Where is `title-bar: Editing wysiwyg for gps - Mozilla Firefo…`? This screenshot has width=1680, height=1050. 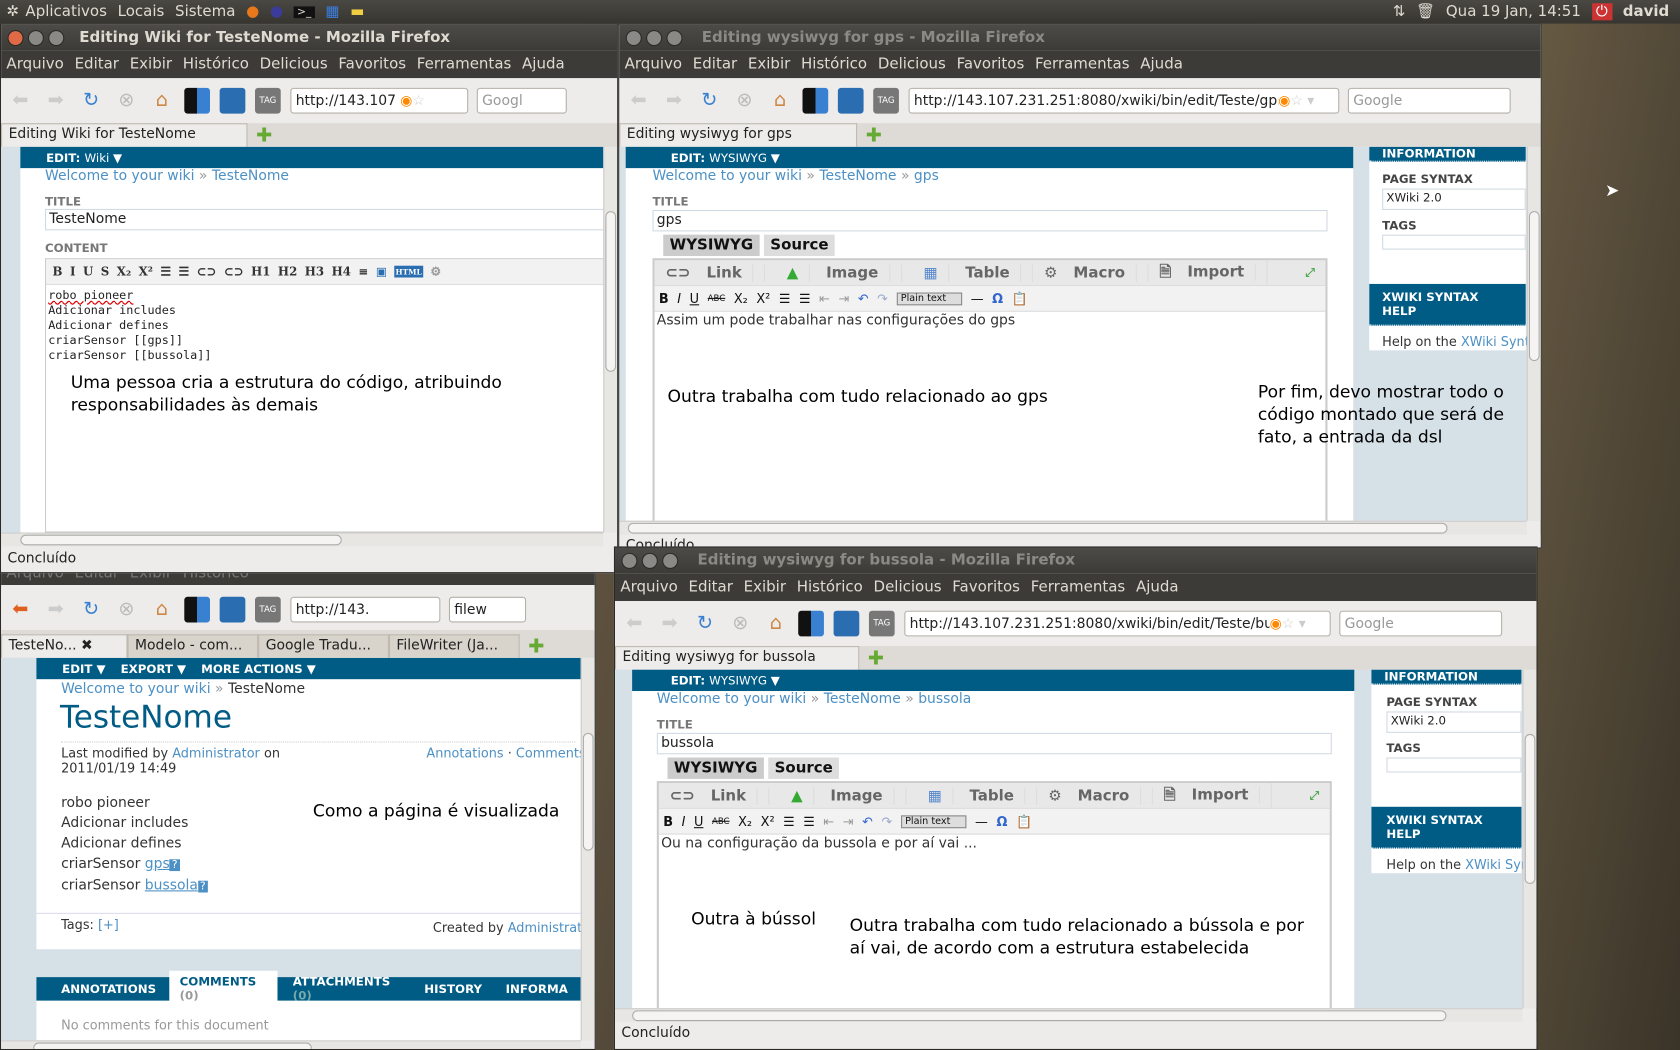
title-bar: Editing wysiwyg for gps - Mozilla Firefo… is located at coordinates (1080, 37).